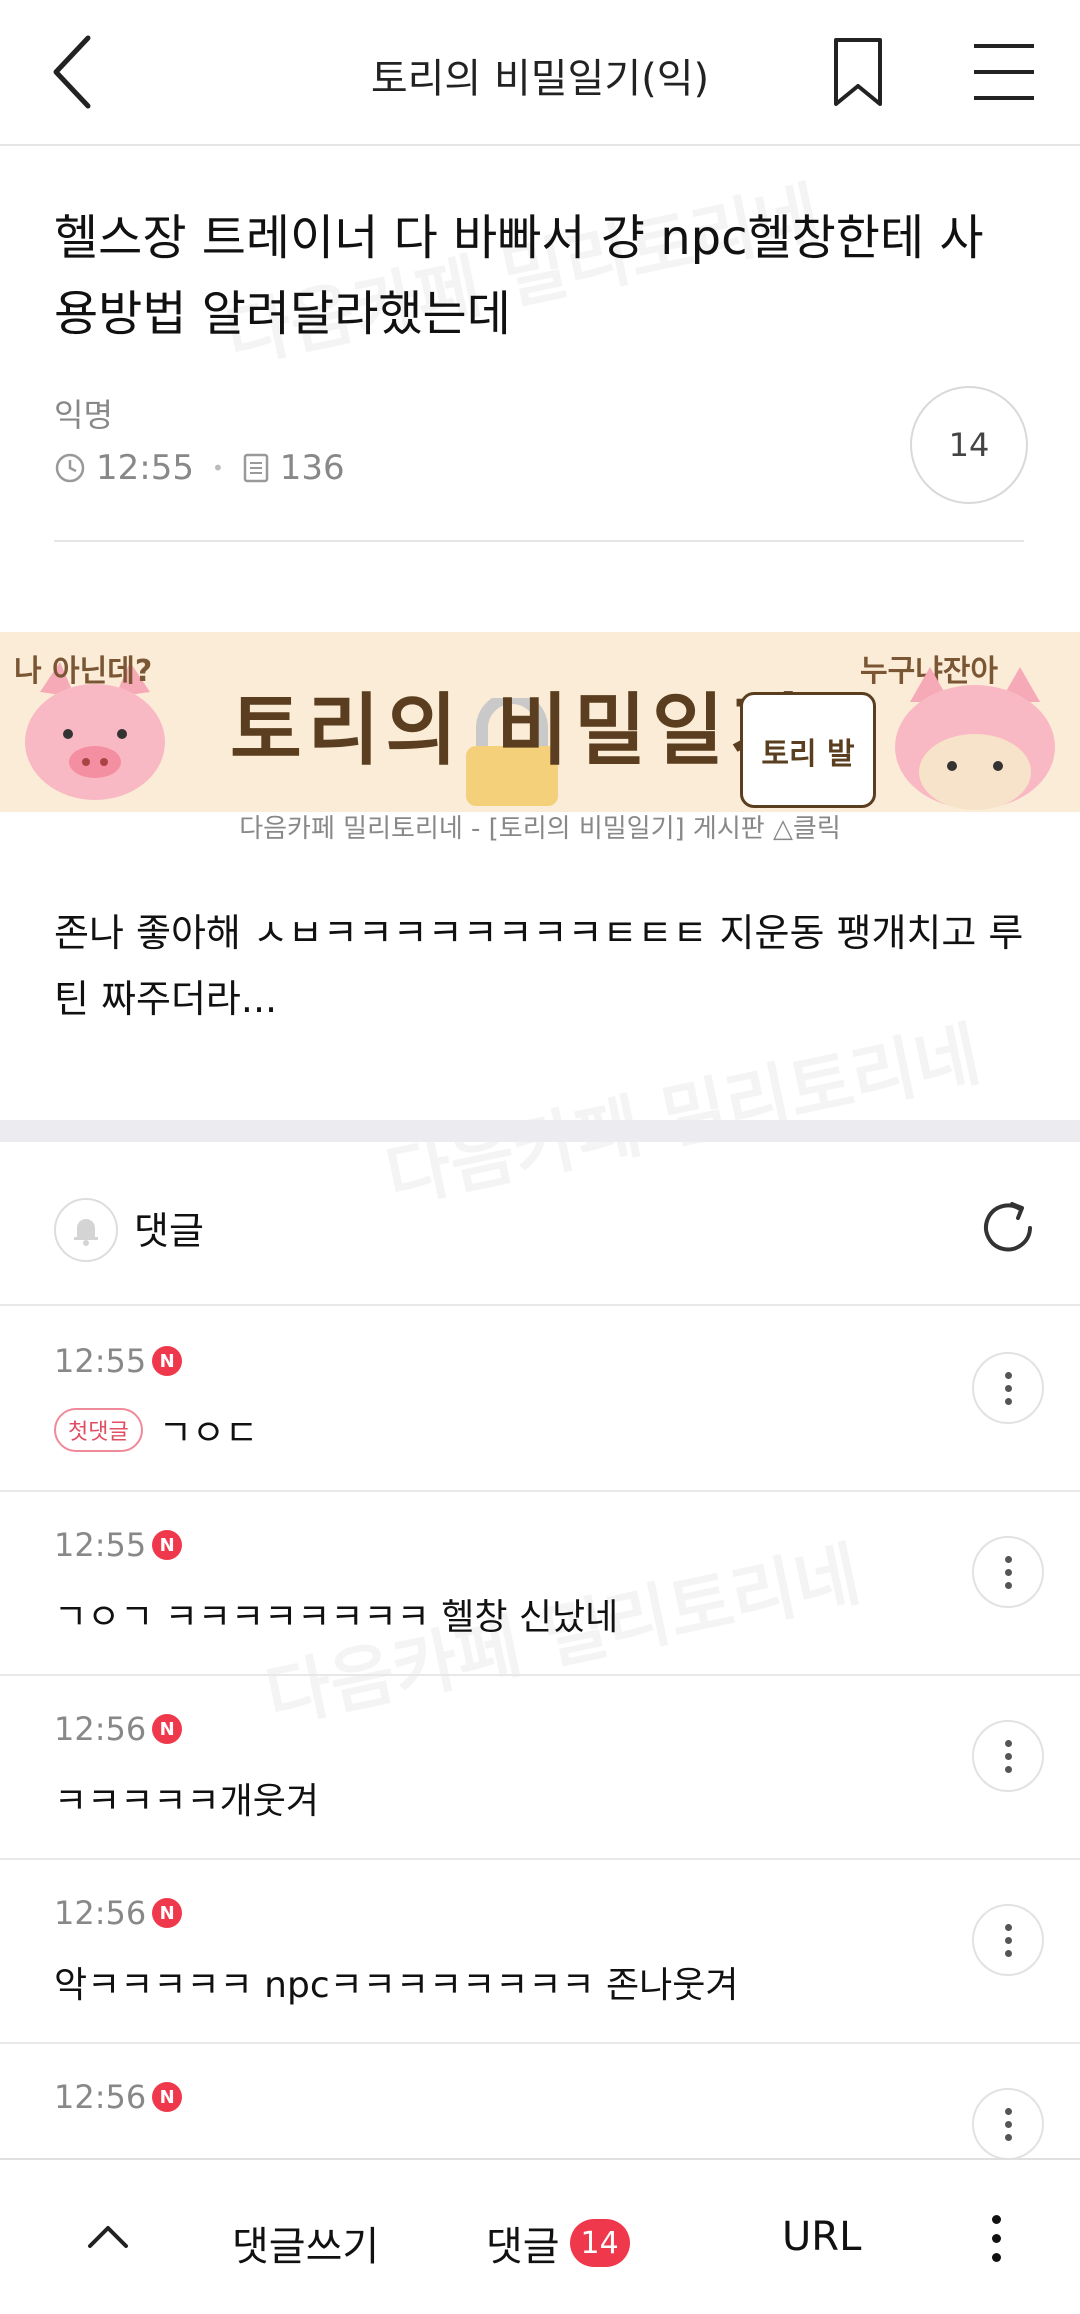 The width and height of the screenshot is (1080, 2314). I want to click on section-separator, so click(540, 1131).